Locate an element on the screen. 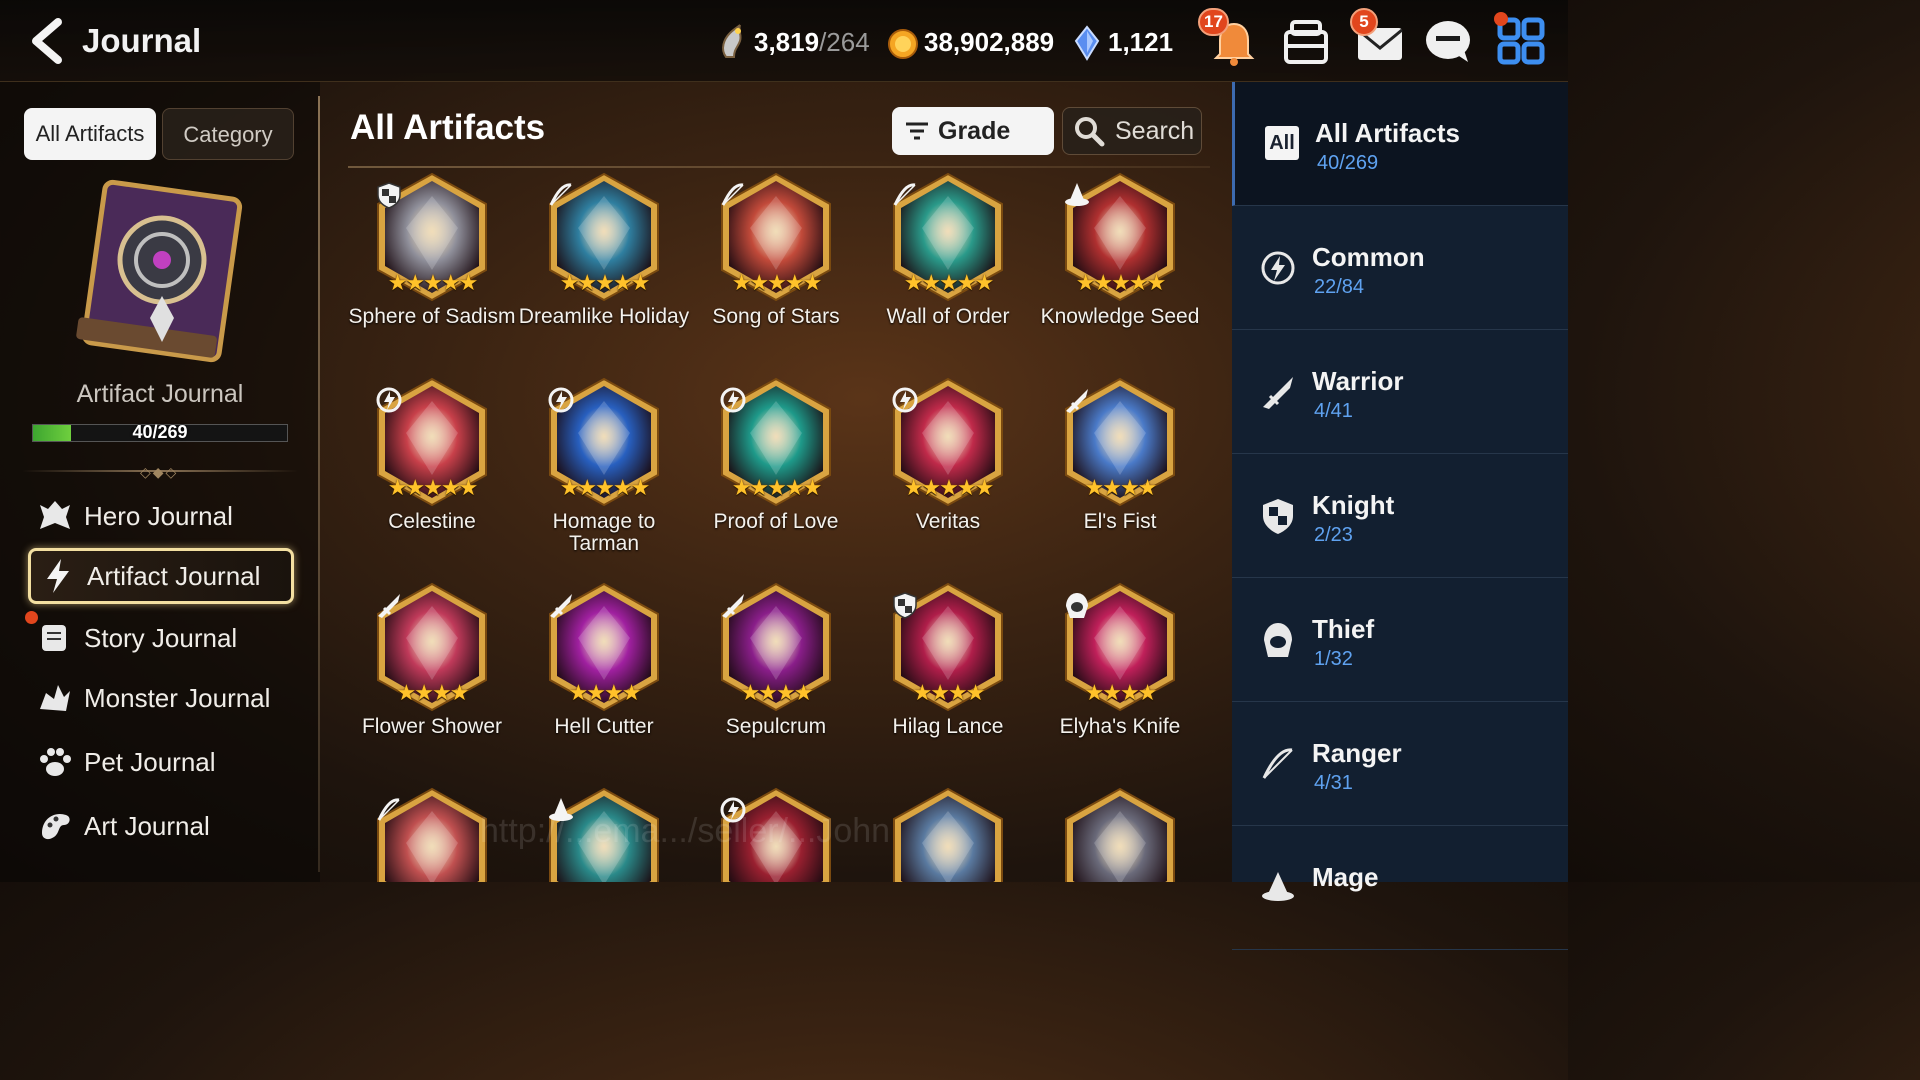 The image size is (1920, 1080). artifact-name: El's Fist is located at coordinates (1120, 521).